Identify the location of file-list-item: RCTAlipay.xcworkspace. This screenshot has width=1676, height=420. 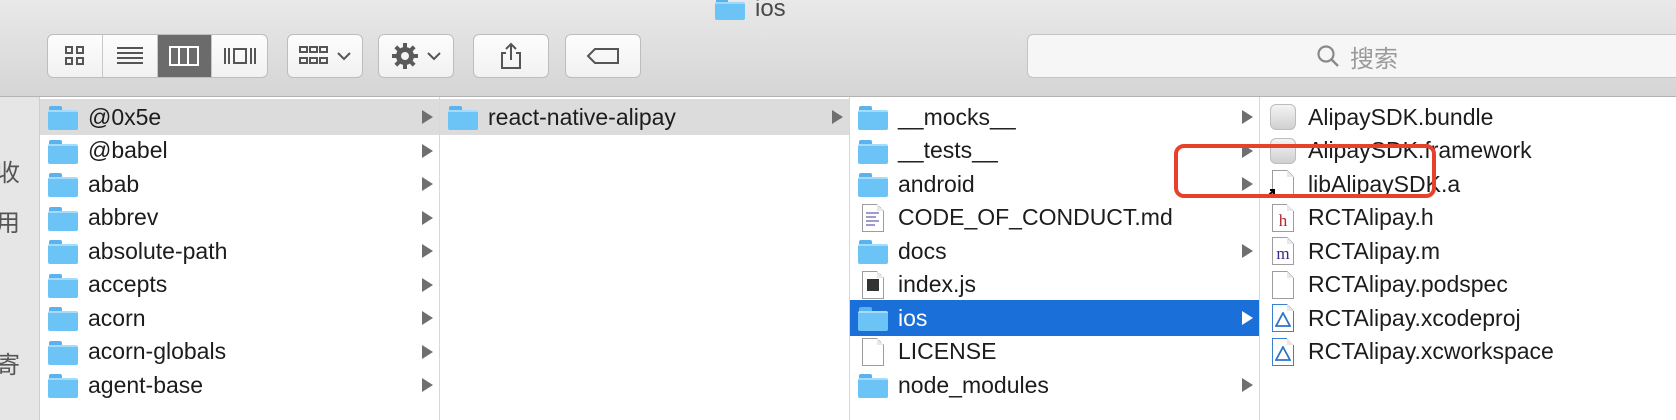
(1468, 352).